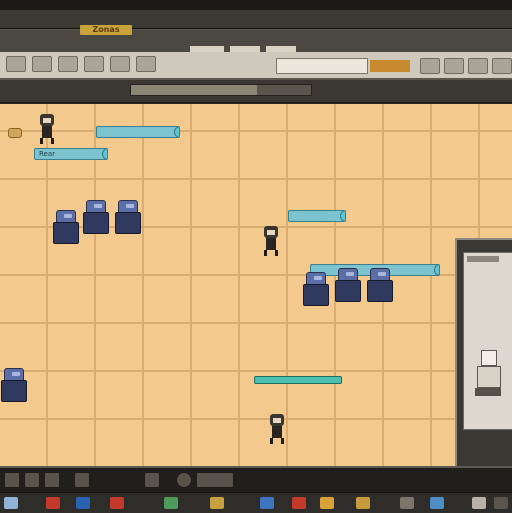 This screenshot has width=512, height=513. I want to click on toolbar-left-group, so click(81, 64).